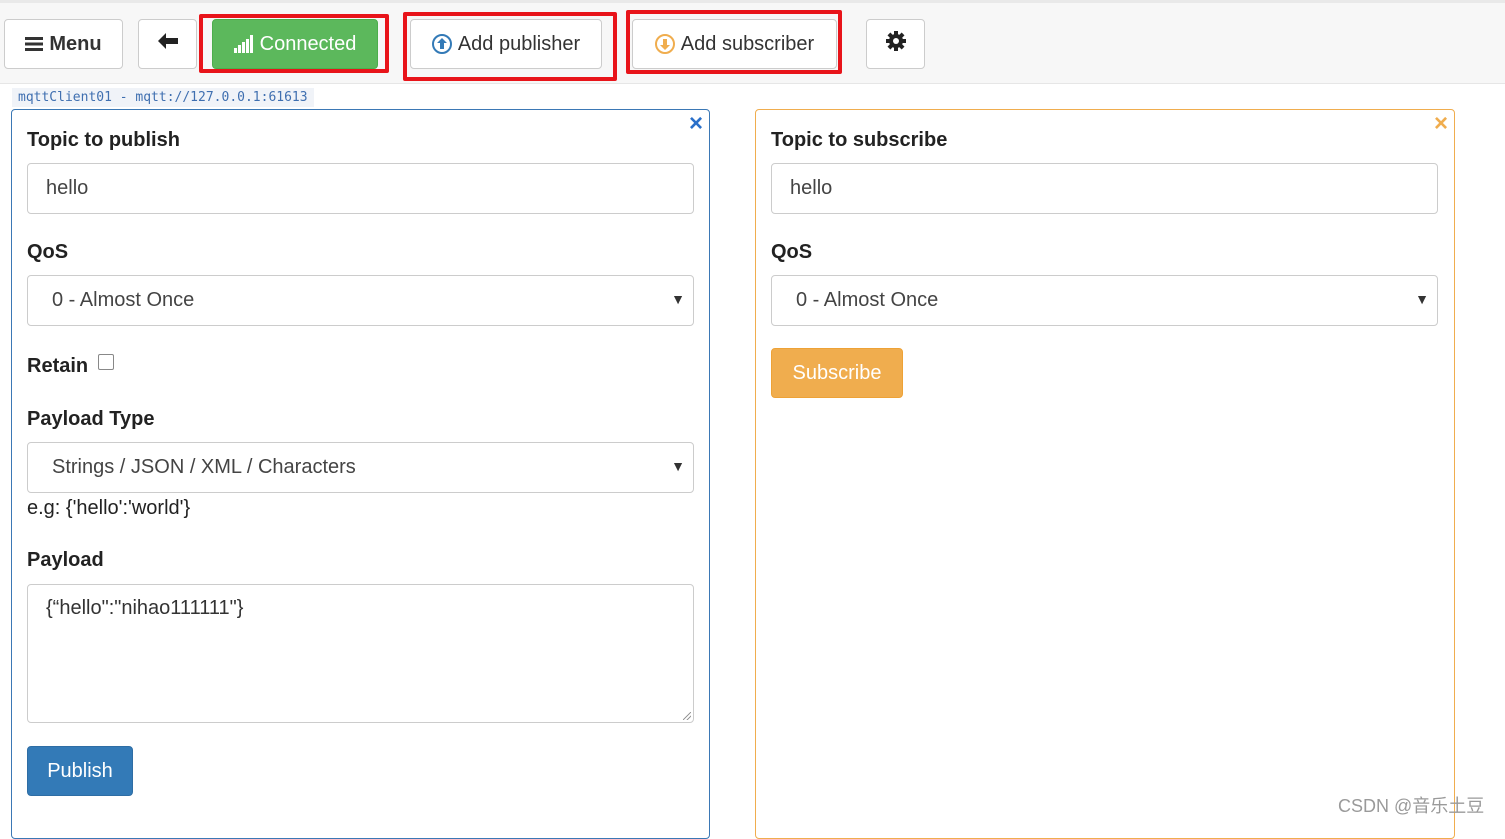 This screenshot has height=839, width=1505. Describe the element at coordinates (109, 508) in the screenshot. I see `payload-hint: e.g: {'hello':'world'}` at that location.